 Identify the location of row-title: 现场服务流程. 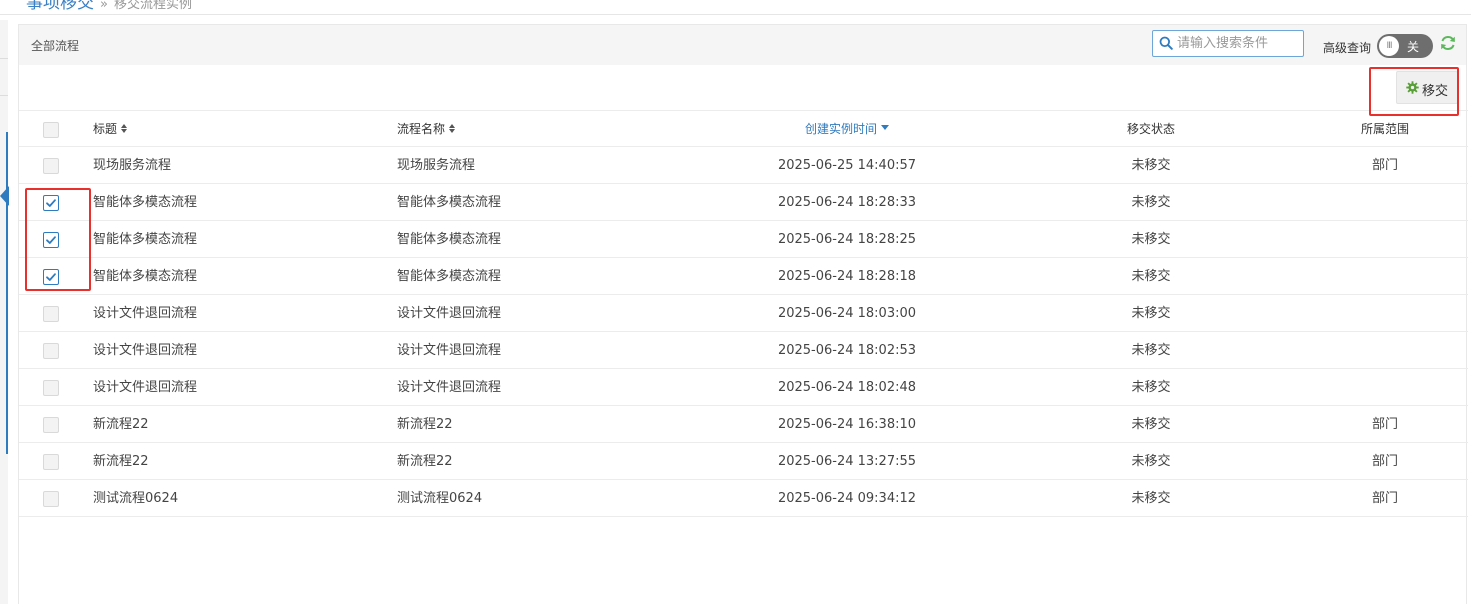
(132, 165).